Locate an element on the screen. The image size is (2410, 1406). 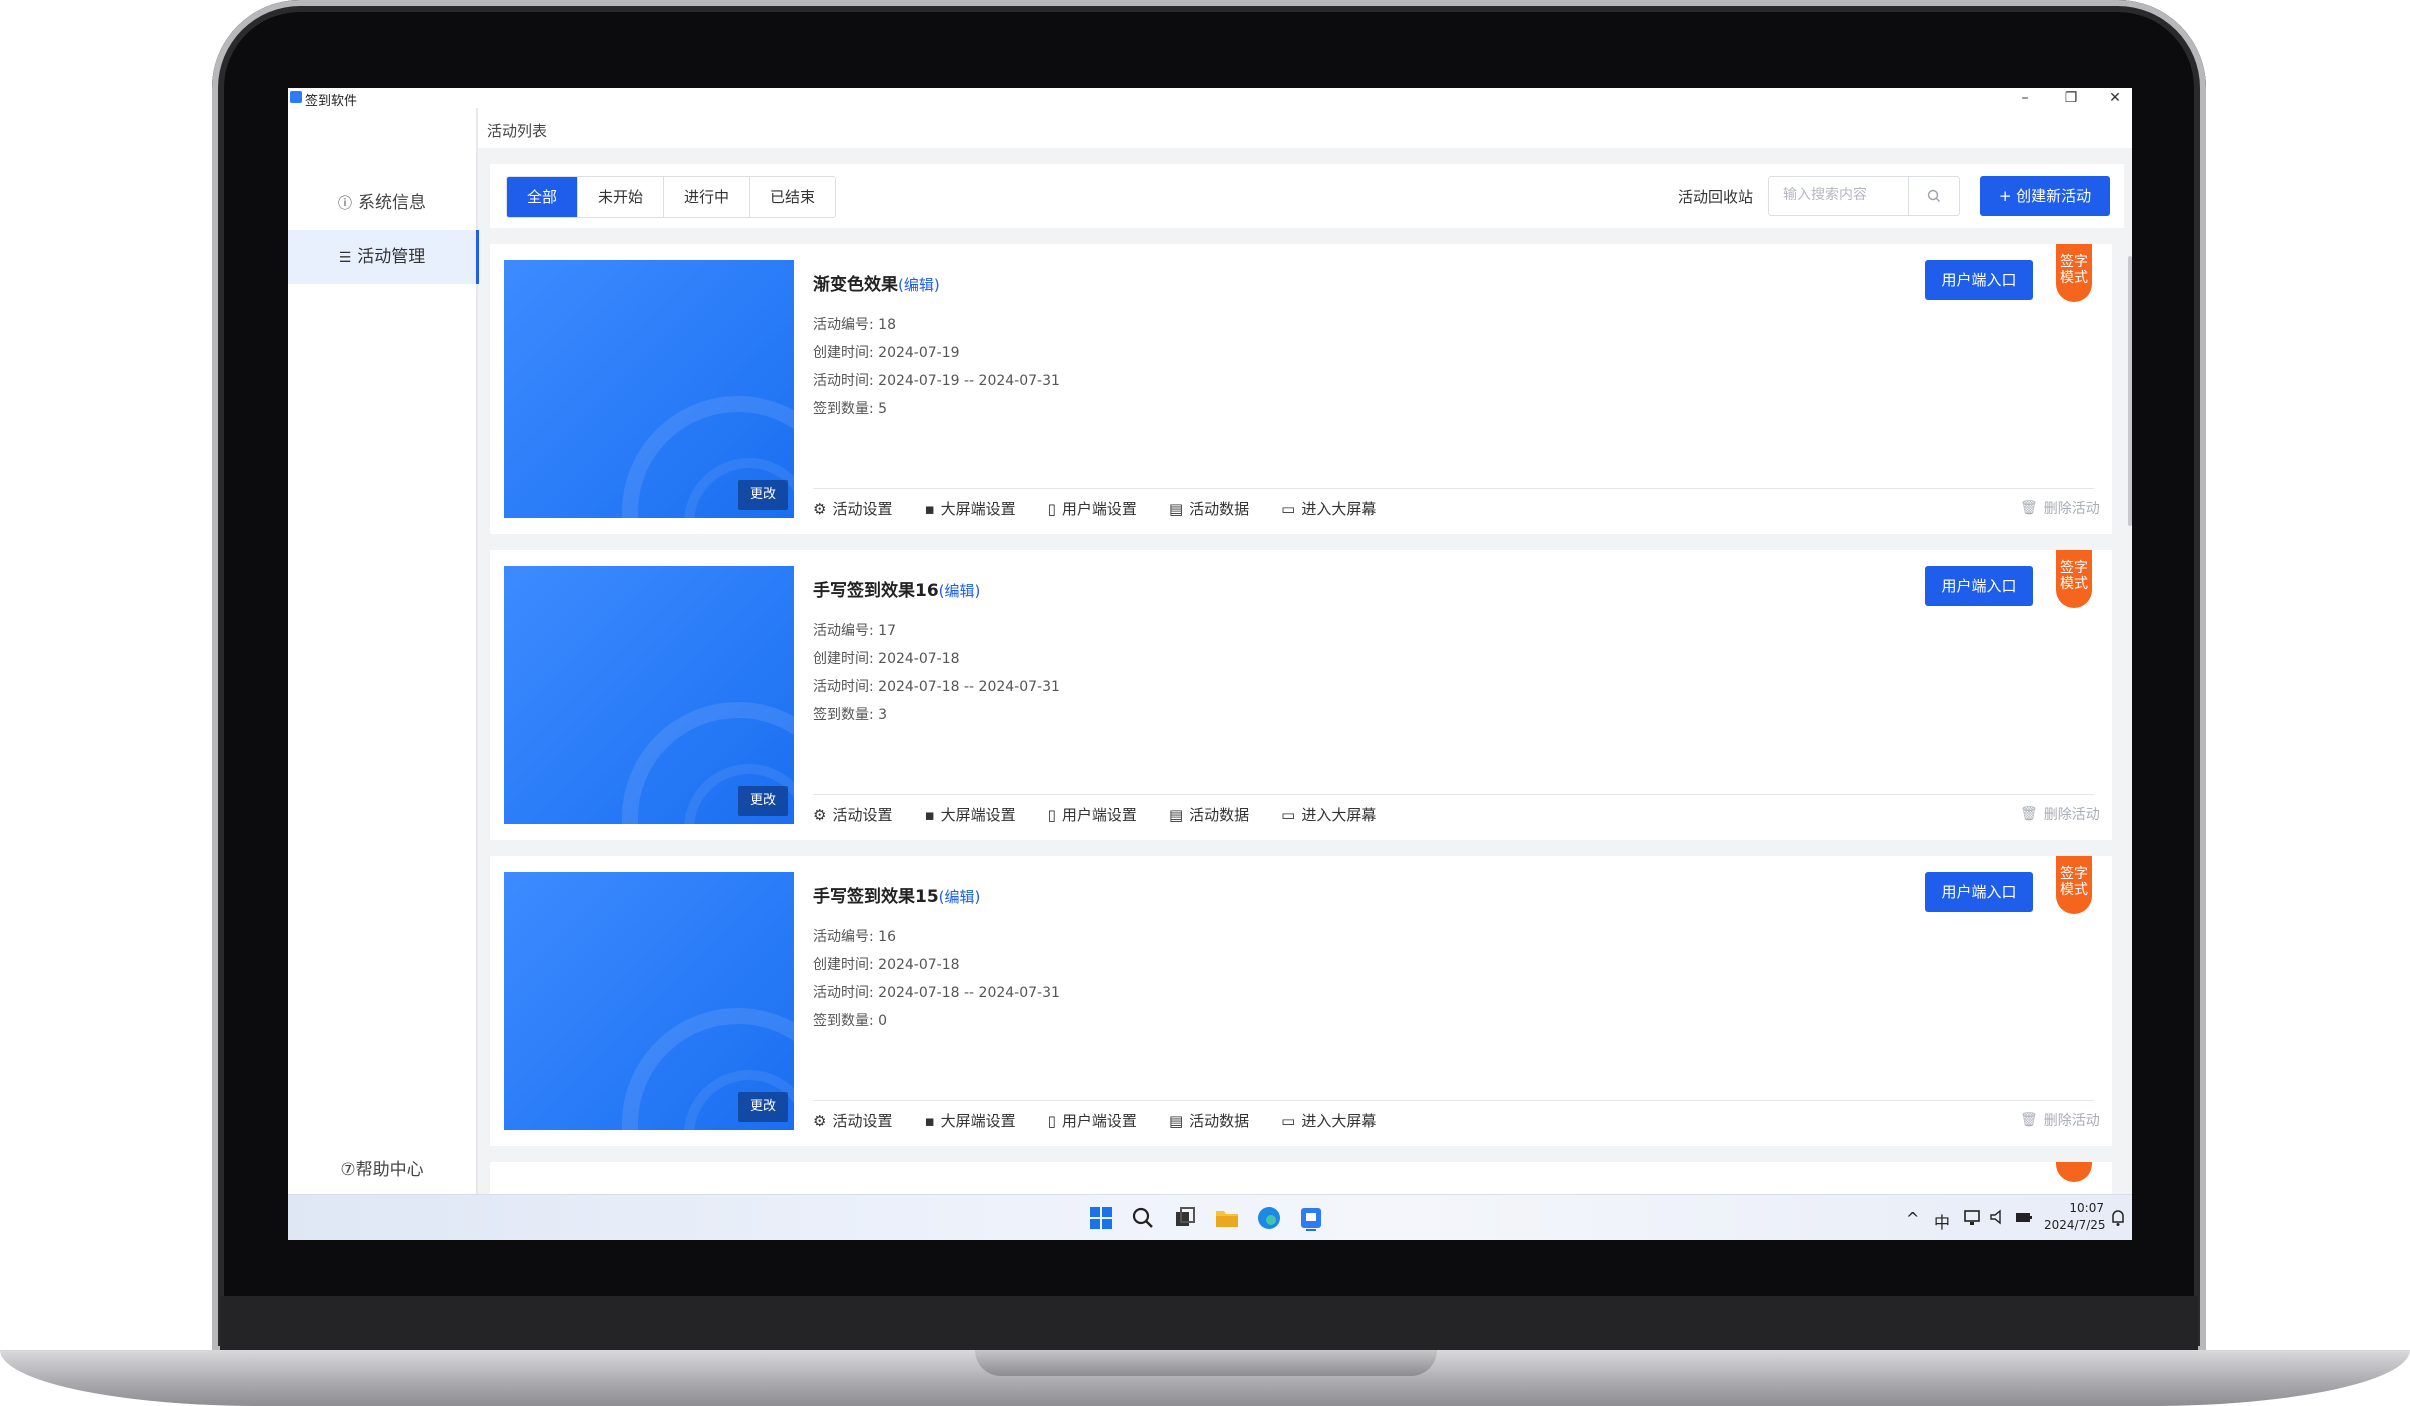
breadcrumb: 活动列表 is located at coordinates (1305, 128).